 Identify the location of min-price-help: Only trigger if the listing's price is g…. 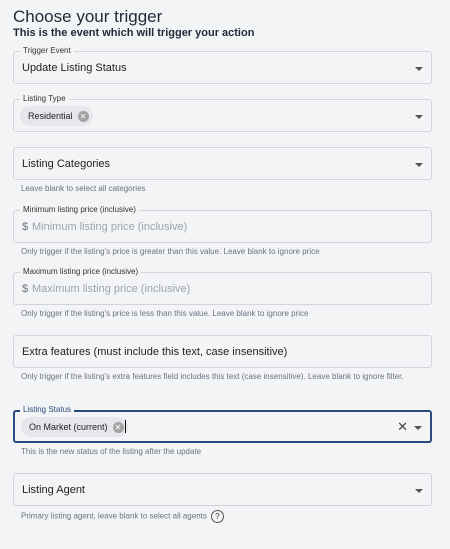
(170, 251).